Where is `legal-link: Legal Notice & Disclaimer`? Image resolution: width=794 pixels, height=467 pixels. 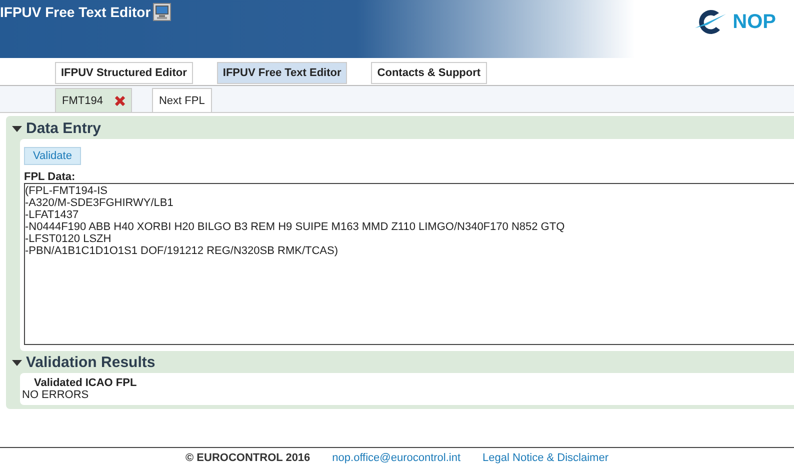
legal-link: Legal Notice & Disclaimer is located at coordinates (545, 458).